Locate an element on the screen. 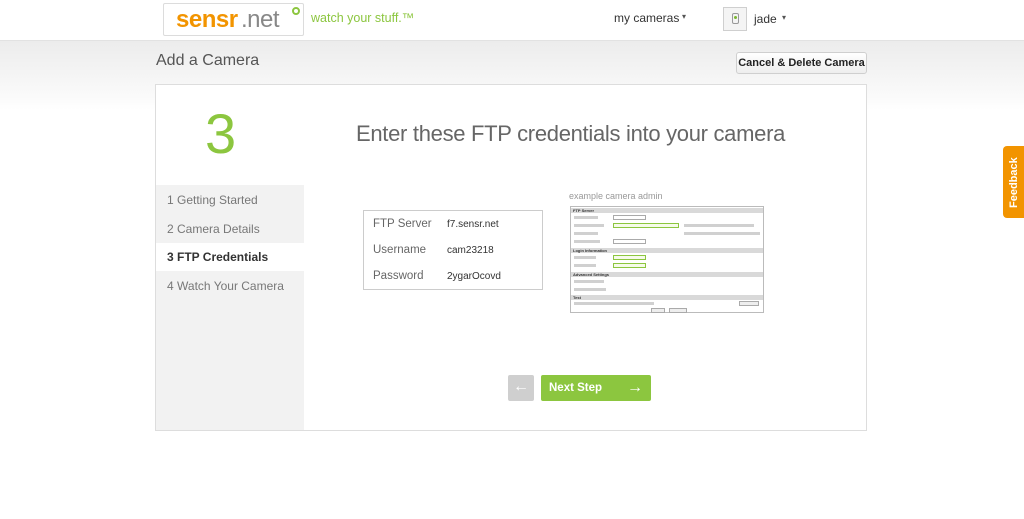 This screenshot has width=1024, height=519. user-menu: jade is located at coordinates (765, 19).